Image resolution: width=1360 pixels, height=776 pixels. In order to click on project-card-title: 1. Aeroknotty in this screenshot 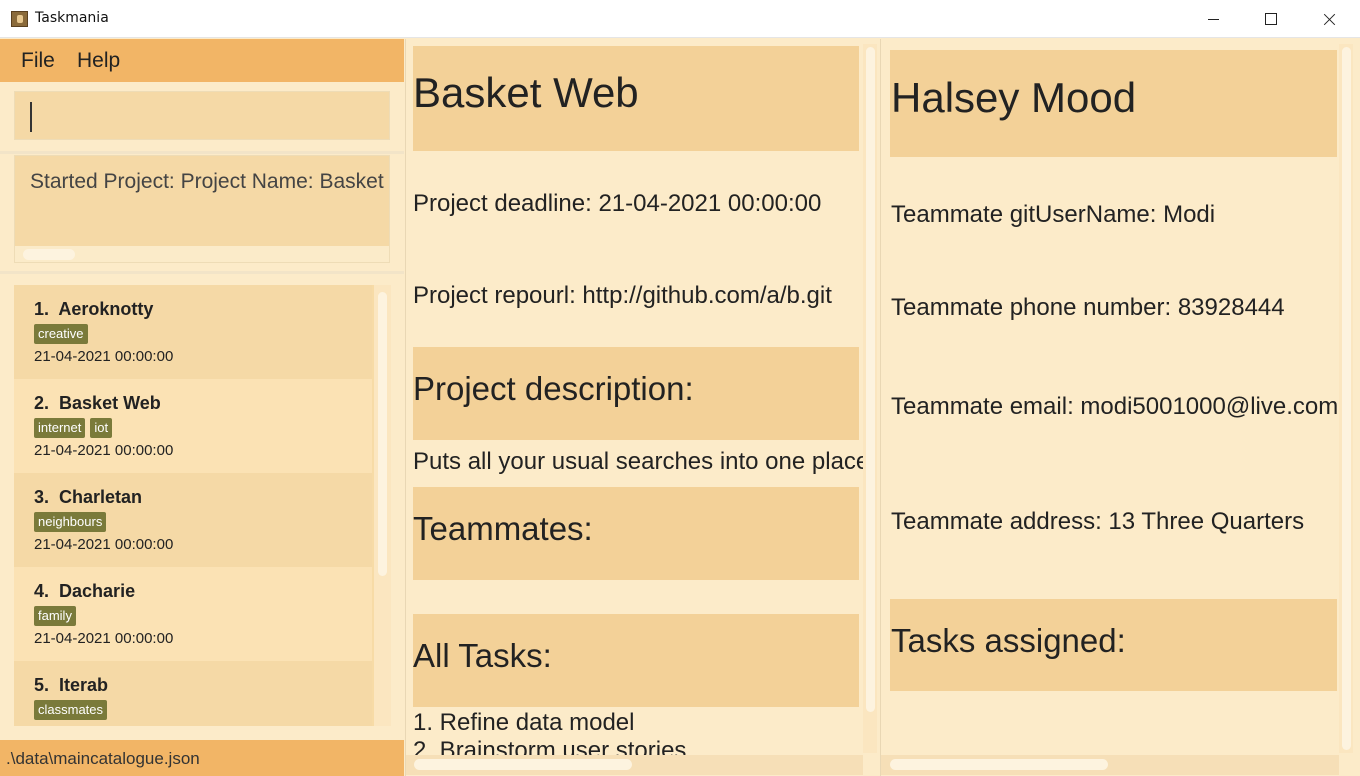, I will do `click(94, 309)`.